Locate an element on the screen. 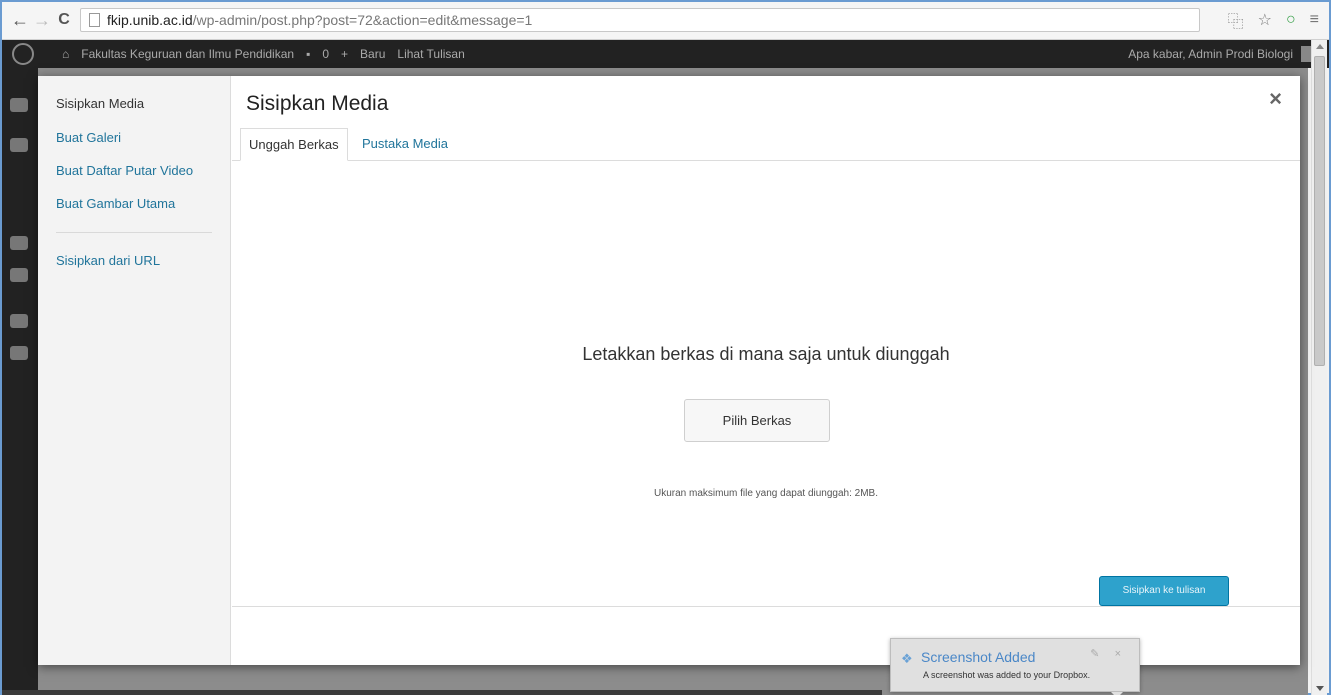  new-link: Baru is located at coordinates (372, 54).